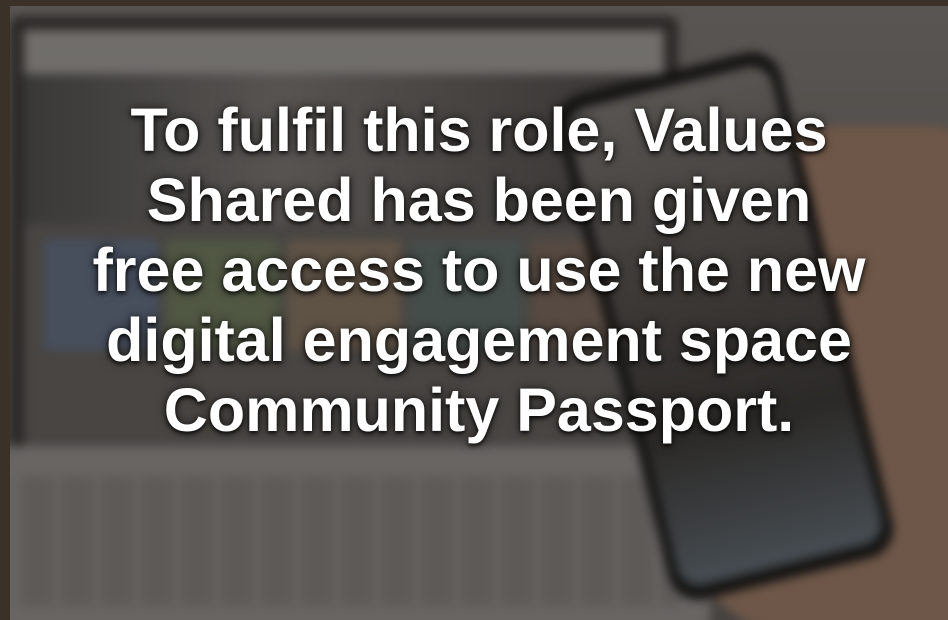 This screenshot has width=948, height=620. I want to click on caption-line: To fulfil this role, Values, so click(479, 130).